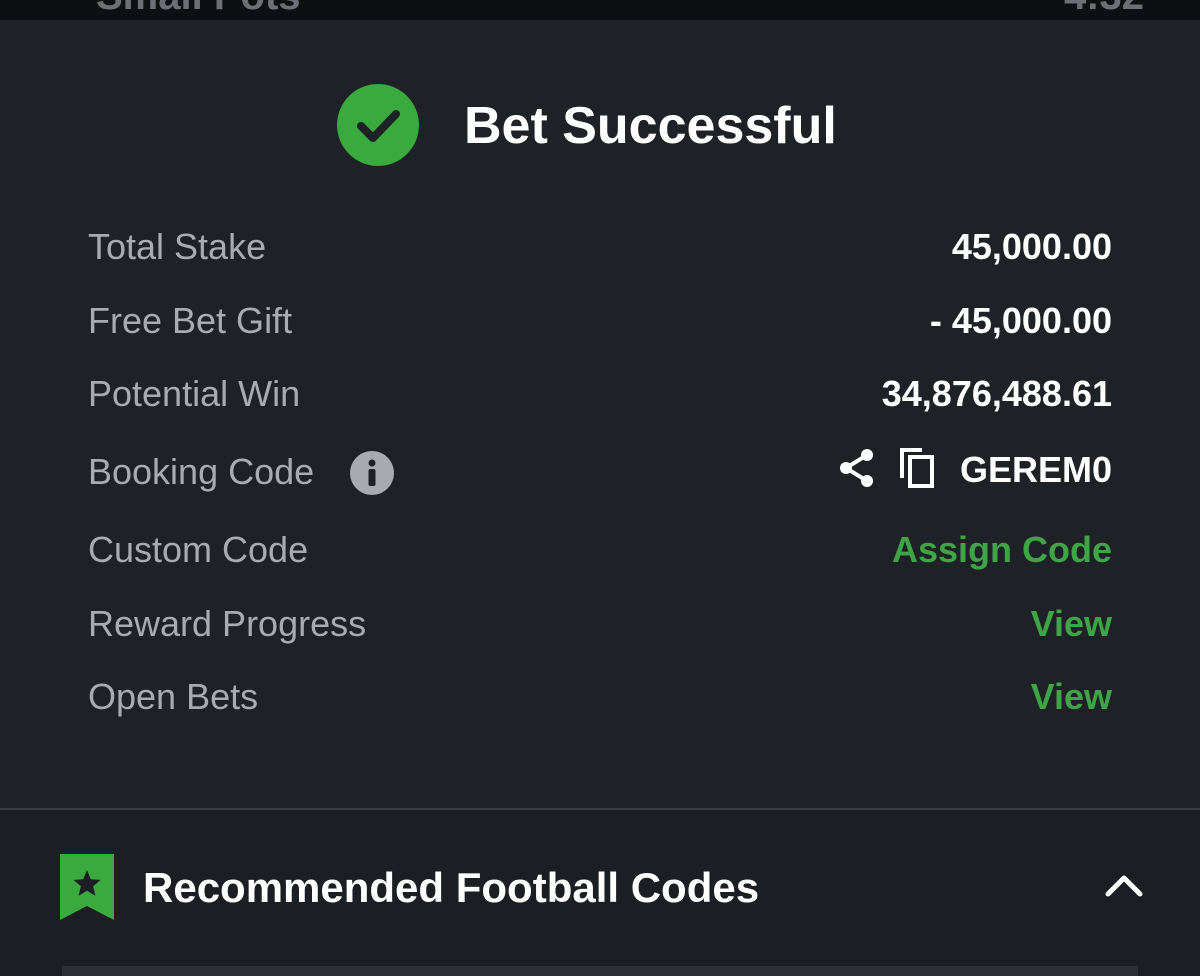 The width and height of the screenshot is (1200, 976). What do you see at coordinates (87, 889) in the screenshot?
I see `bookmark-star-icon` at bounding box center [87, 889].